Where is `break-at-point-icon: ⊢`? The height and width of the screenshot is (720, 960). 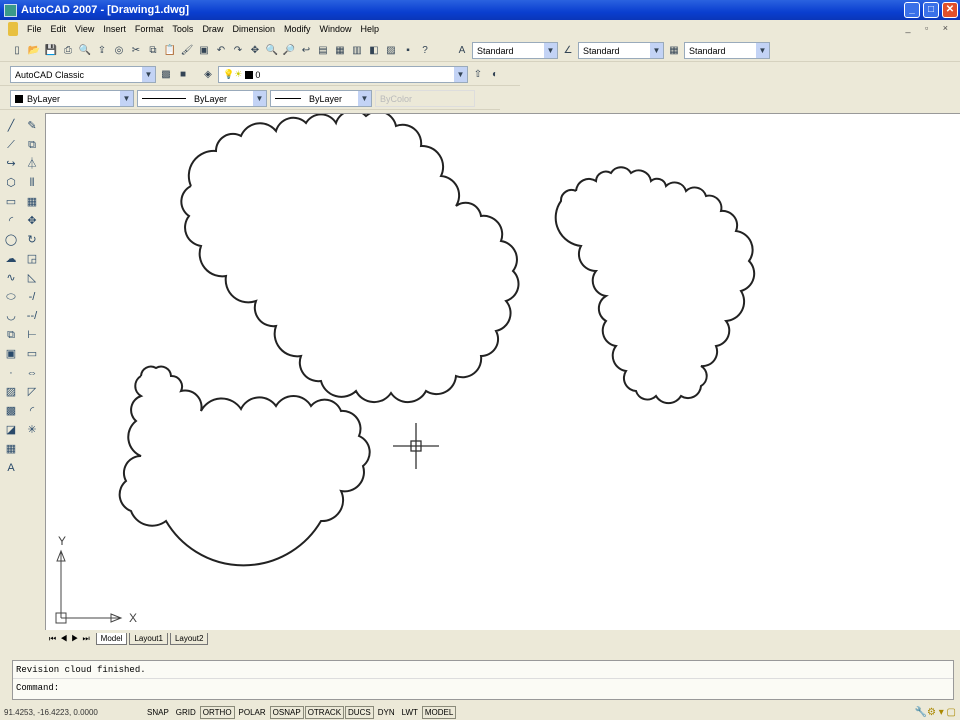
break-at-point-icon: ⊢ is located at coordinates (32, 335).